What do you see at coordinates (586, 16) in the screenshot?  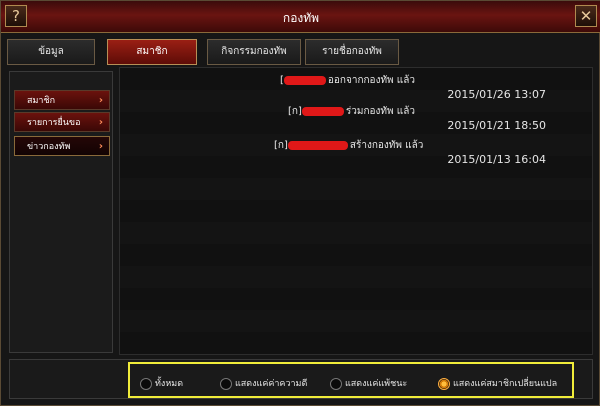 I see `close-button: ✕` at bounding box center [586, 16].